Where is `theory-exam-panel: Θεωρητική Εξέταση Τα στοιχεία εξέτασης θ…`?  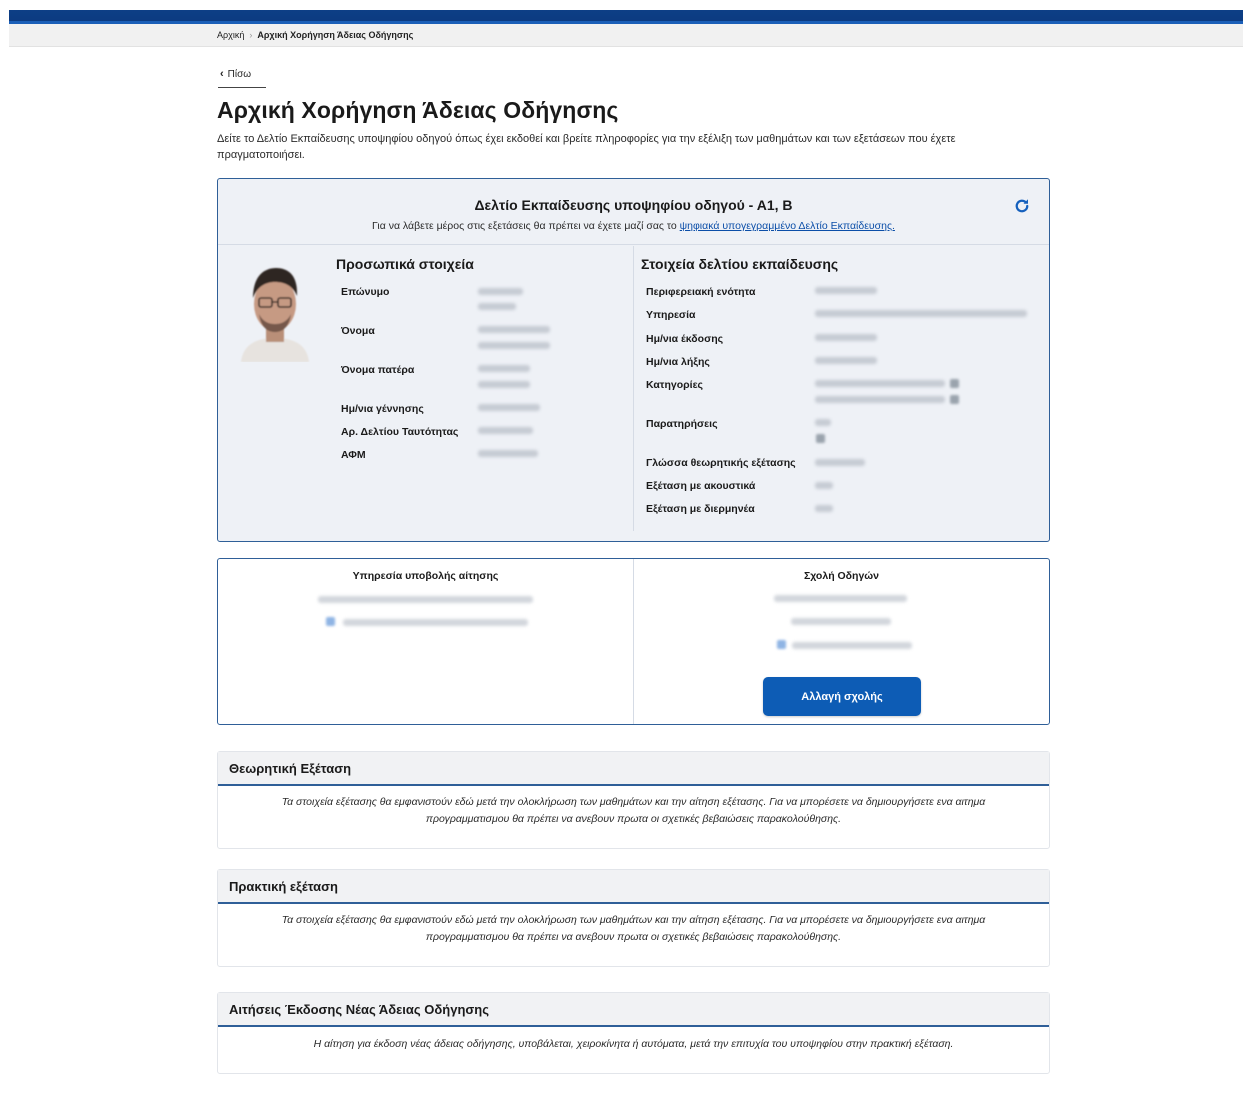
theory-exam-panel: Θεωρητική Εξέταση Τα στοιχεία εξέτασης θ… is located at coordinates (633, 800).